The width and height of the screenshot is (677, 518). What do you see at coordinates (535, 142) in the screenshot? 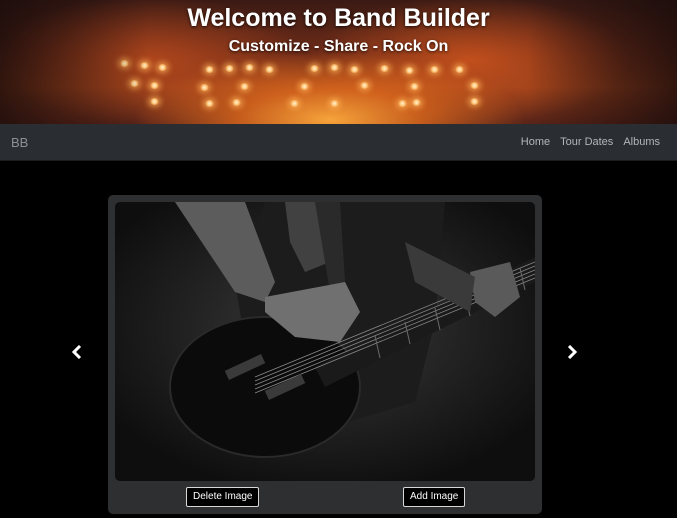
I see `nav-link-home: Home` at bounding box center [535, 142].